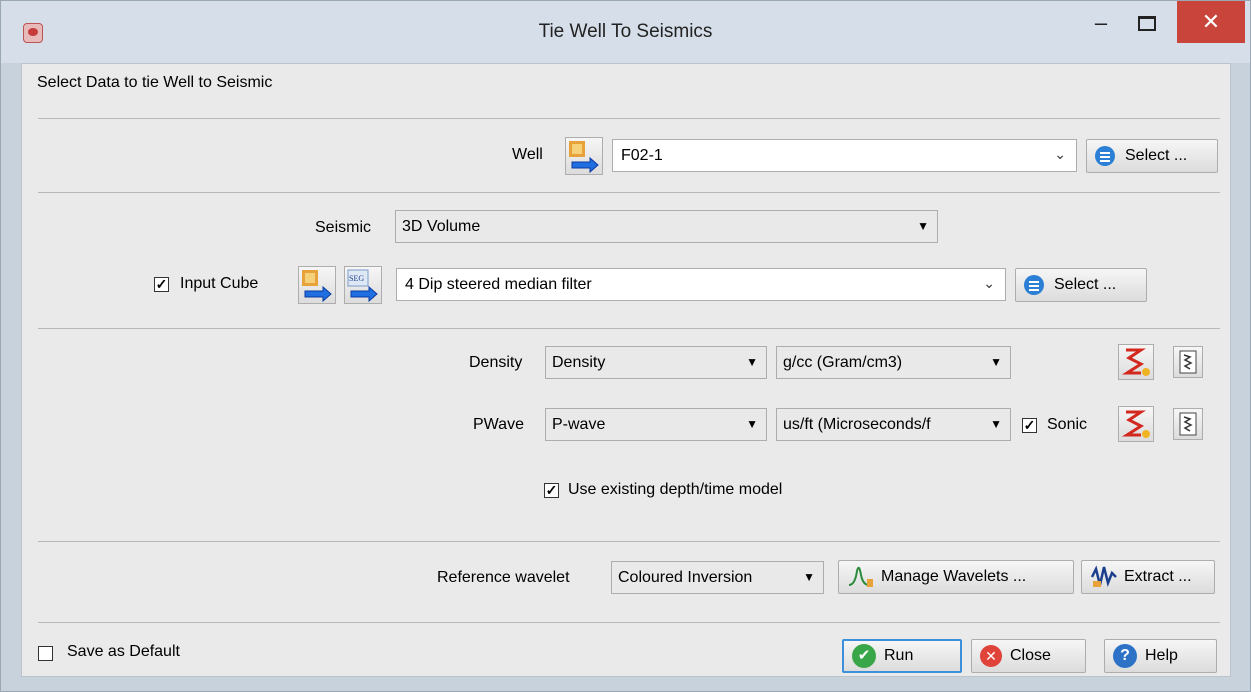  Describe the element at coordinates (579, 362) in the screenshot. I see `density-log-value: Density` at that location.